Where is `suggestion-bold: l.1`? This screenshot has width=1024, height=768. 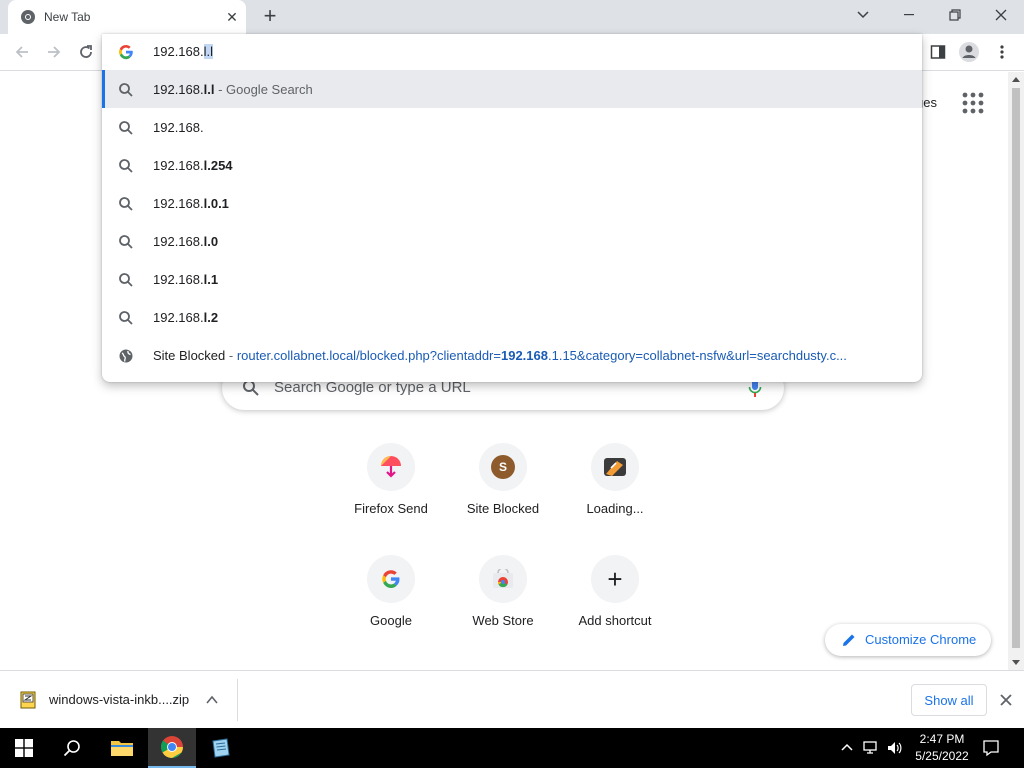
suggestion-bold: l.1 is located at coordinates (211, 279).